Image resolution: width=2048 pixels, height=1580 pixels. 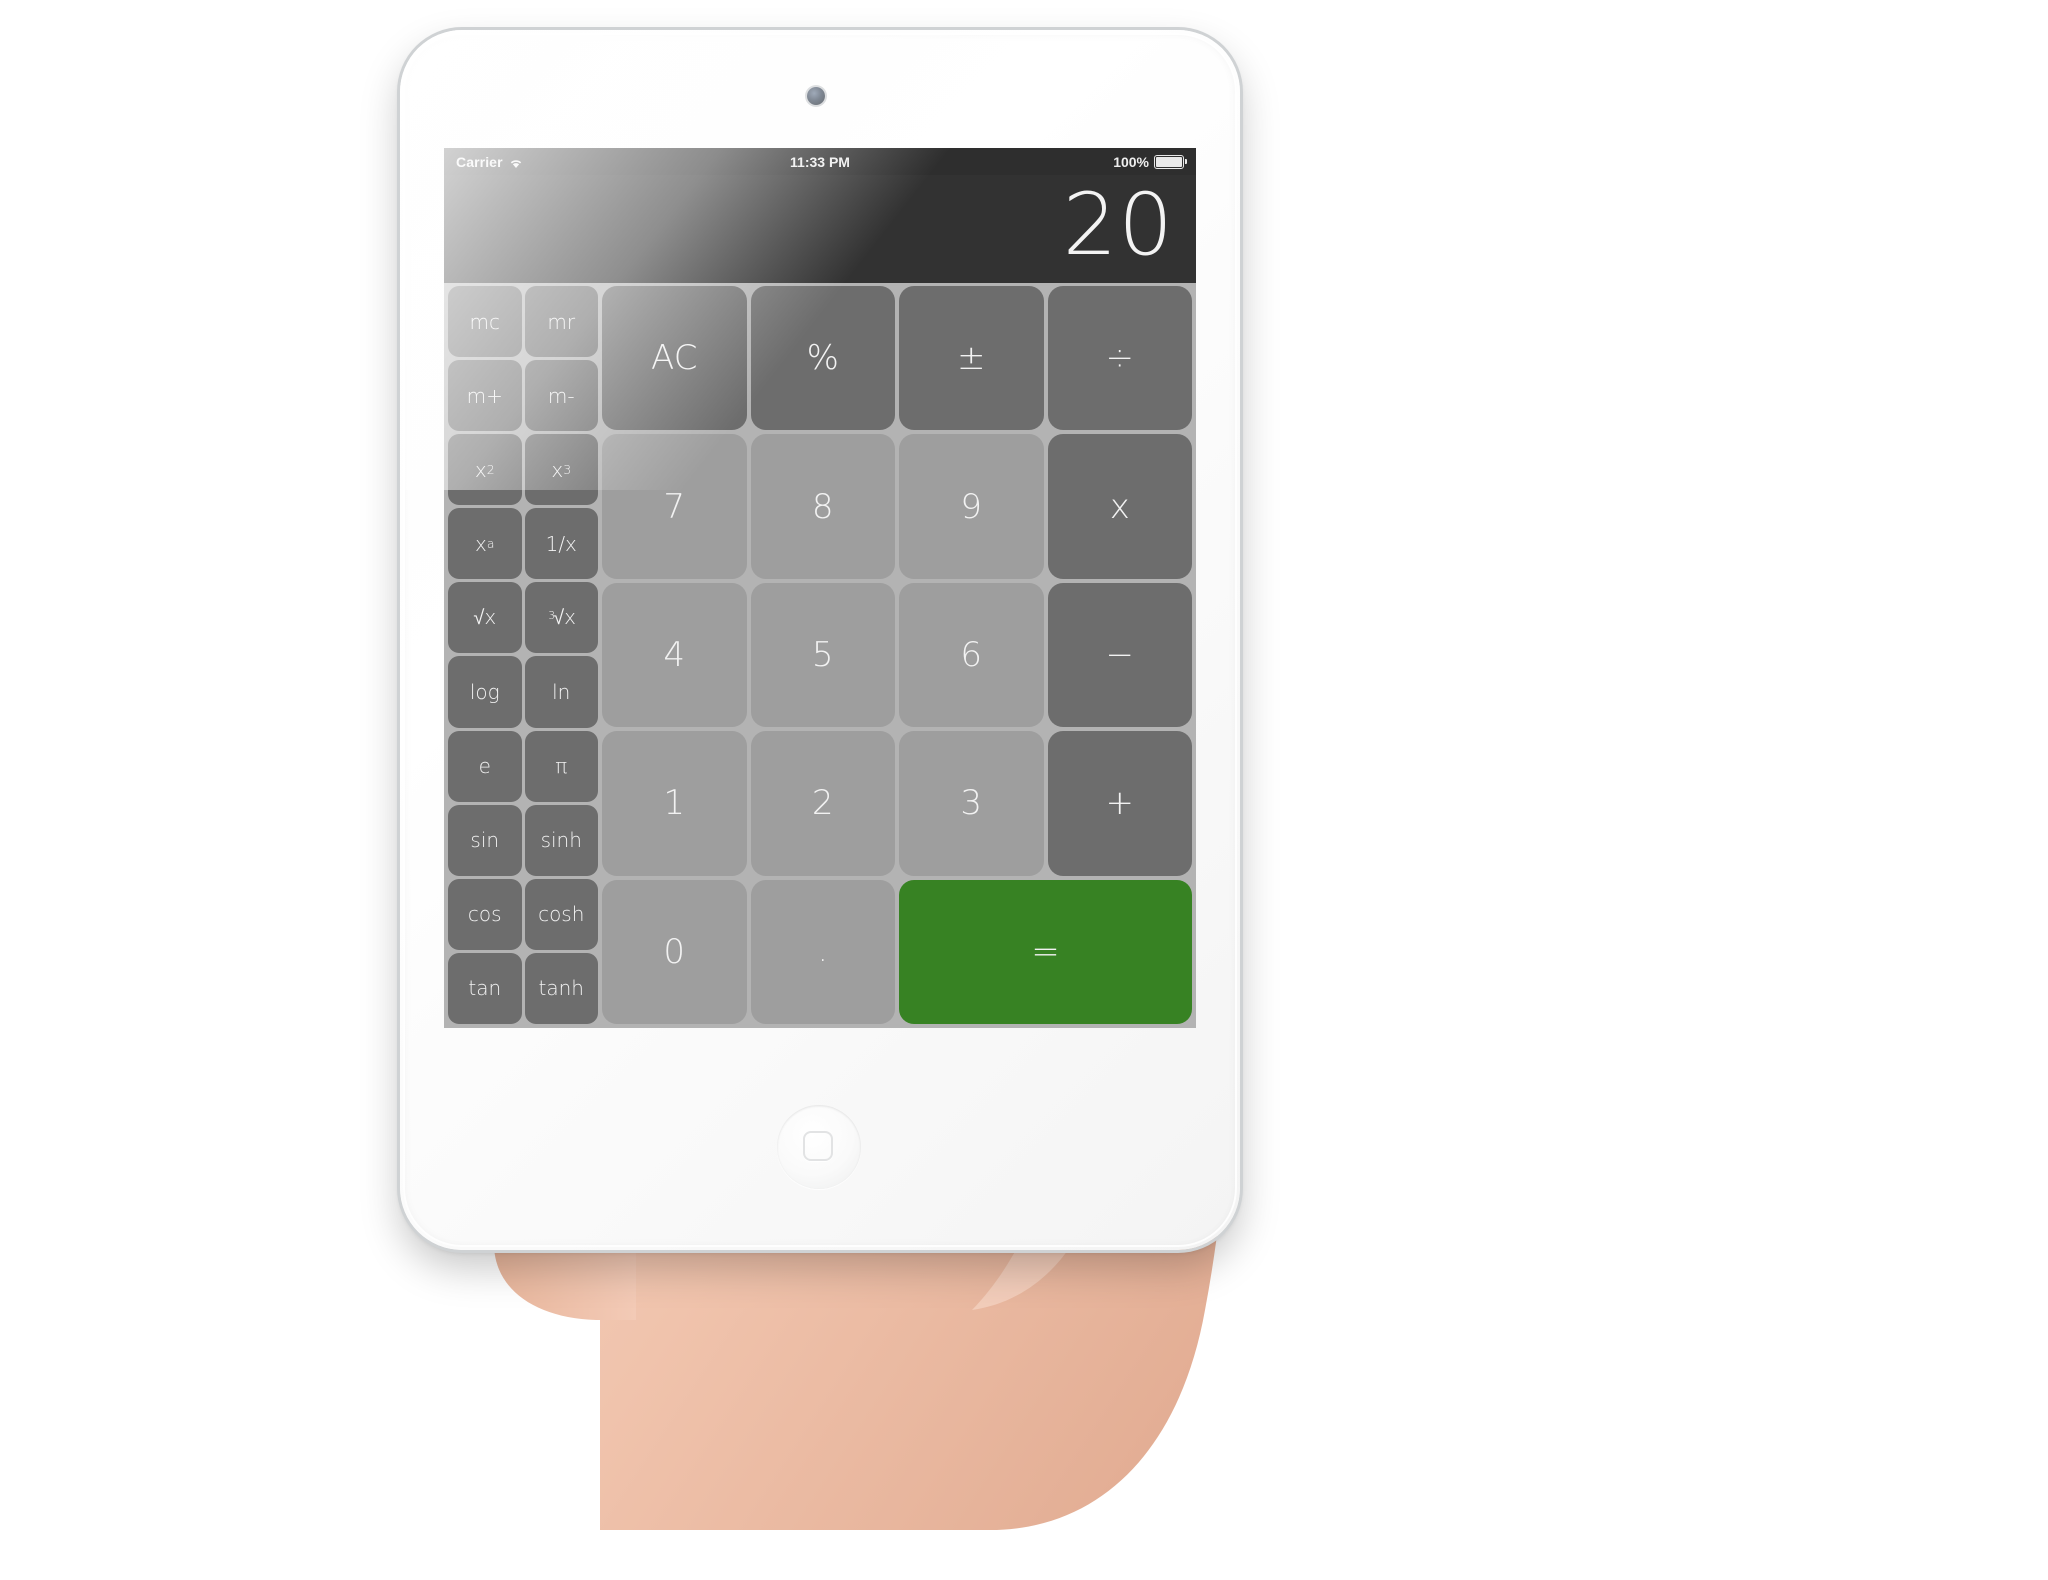 What do you see at coordinates (674, 506) in the screenshot?
I see `key-digit-7: 7` at bounding box center [674, 506].